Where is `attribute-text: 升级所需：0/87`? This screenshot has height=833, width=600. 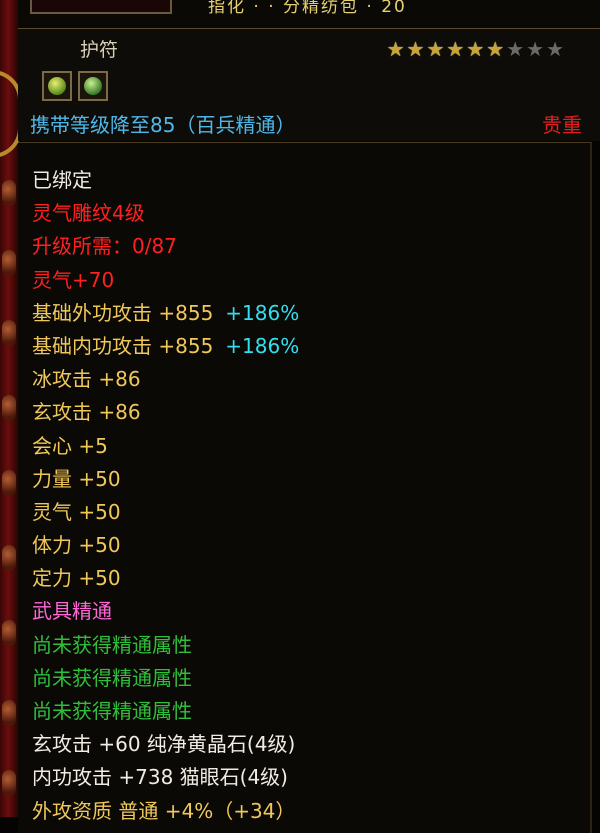
attribute-text: 升级所需：0/87 is located at coordinates (104, 246).